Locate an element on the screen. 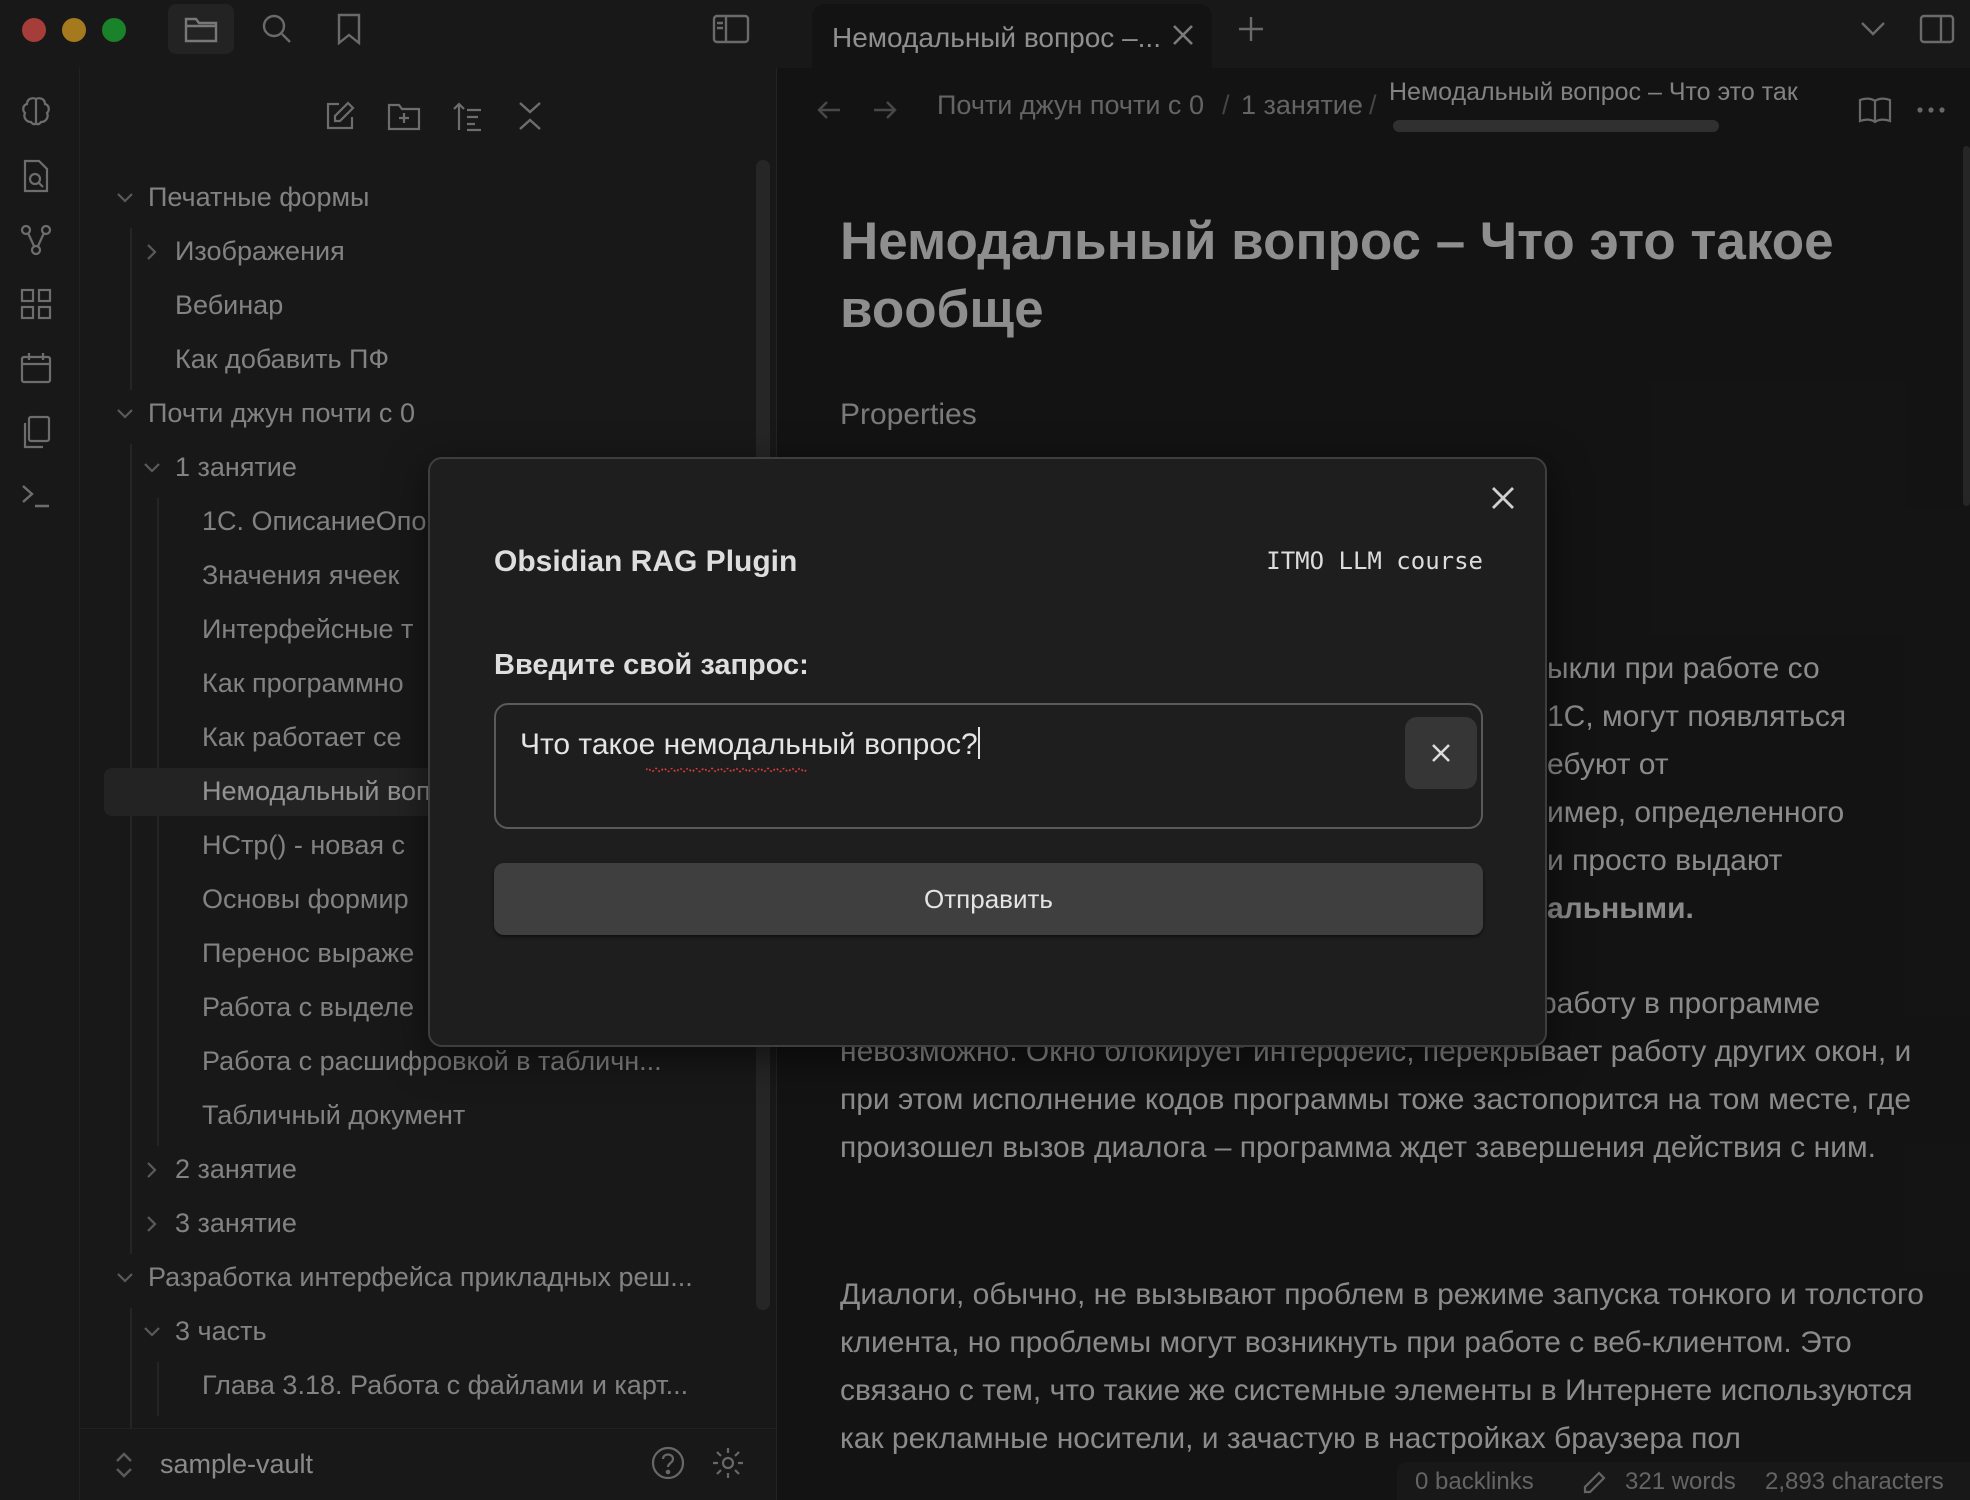 This screenshot has height=1500, width=1970. query-text: Что такое немодальный вопрос? is located at coordinates (749, 744).